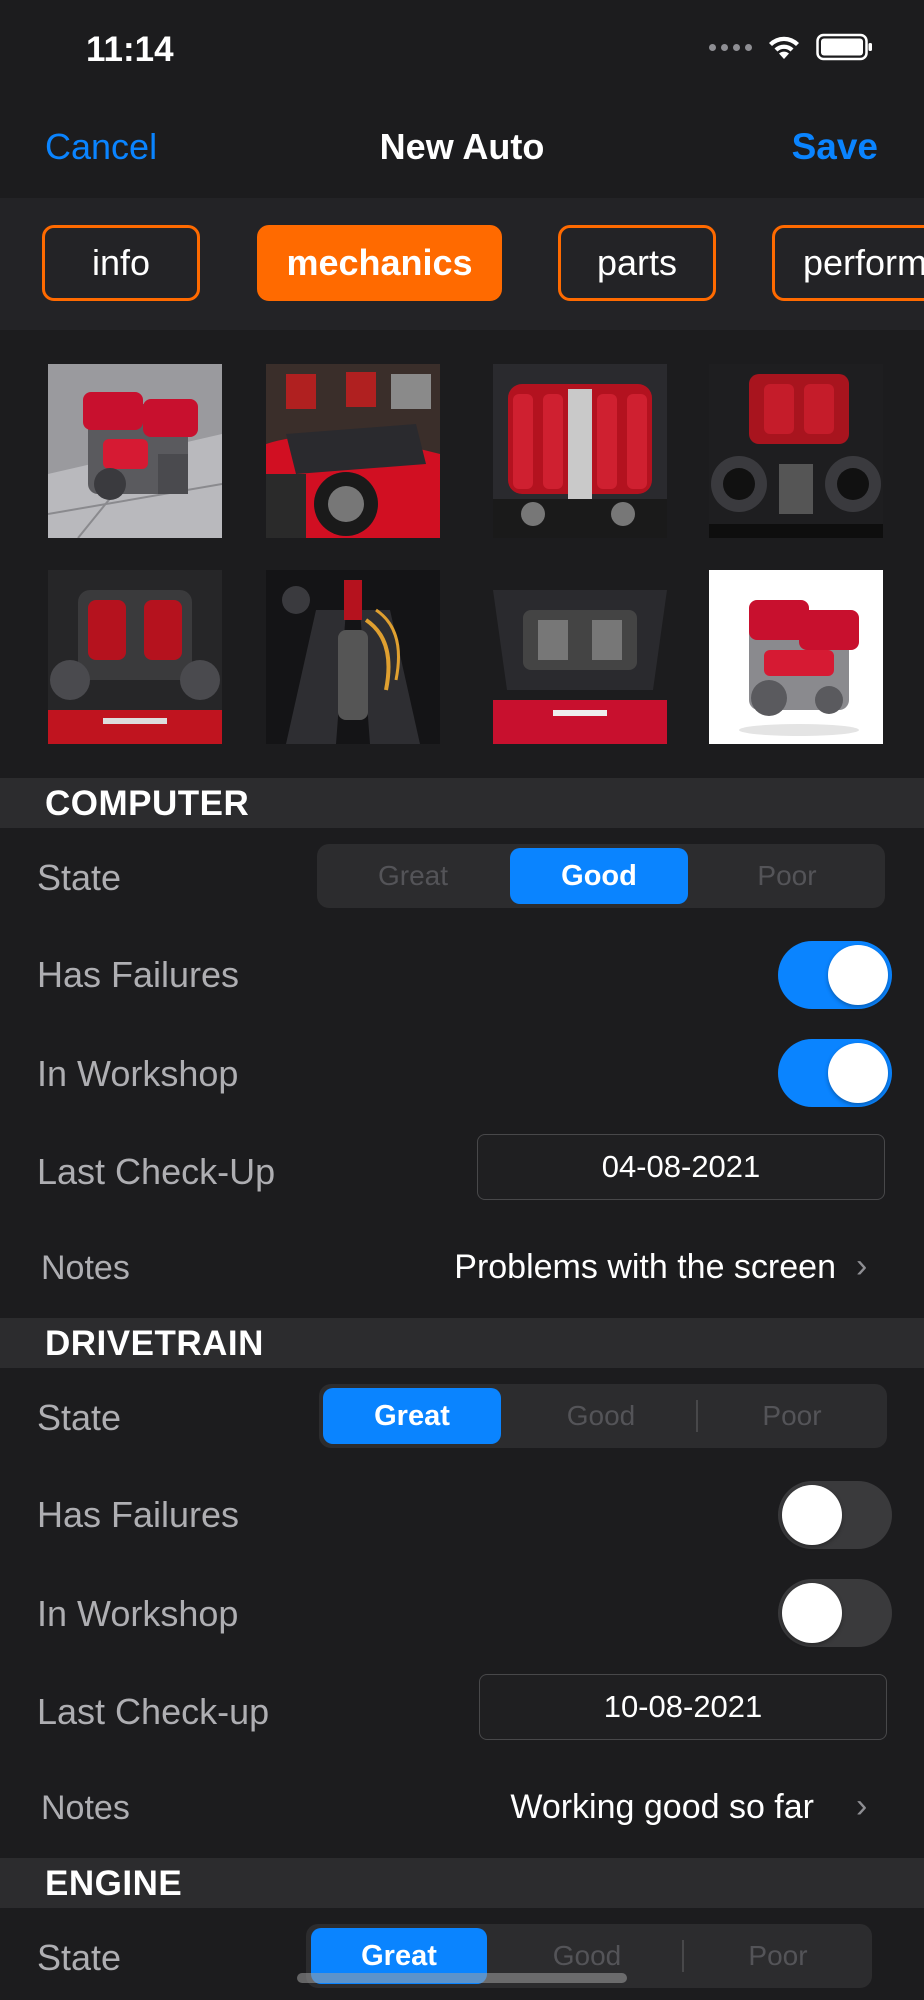 Image resolution: width=924 pixels, height=2000 pixels. What do you see at coordinates (413, 876) in the screenshot?
I see `computer-state-great: Great` at bounding box center [413, 876].